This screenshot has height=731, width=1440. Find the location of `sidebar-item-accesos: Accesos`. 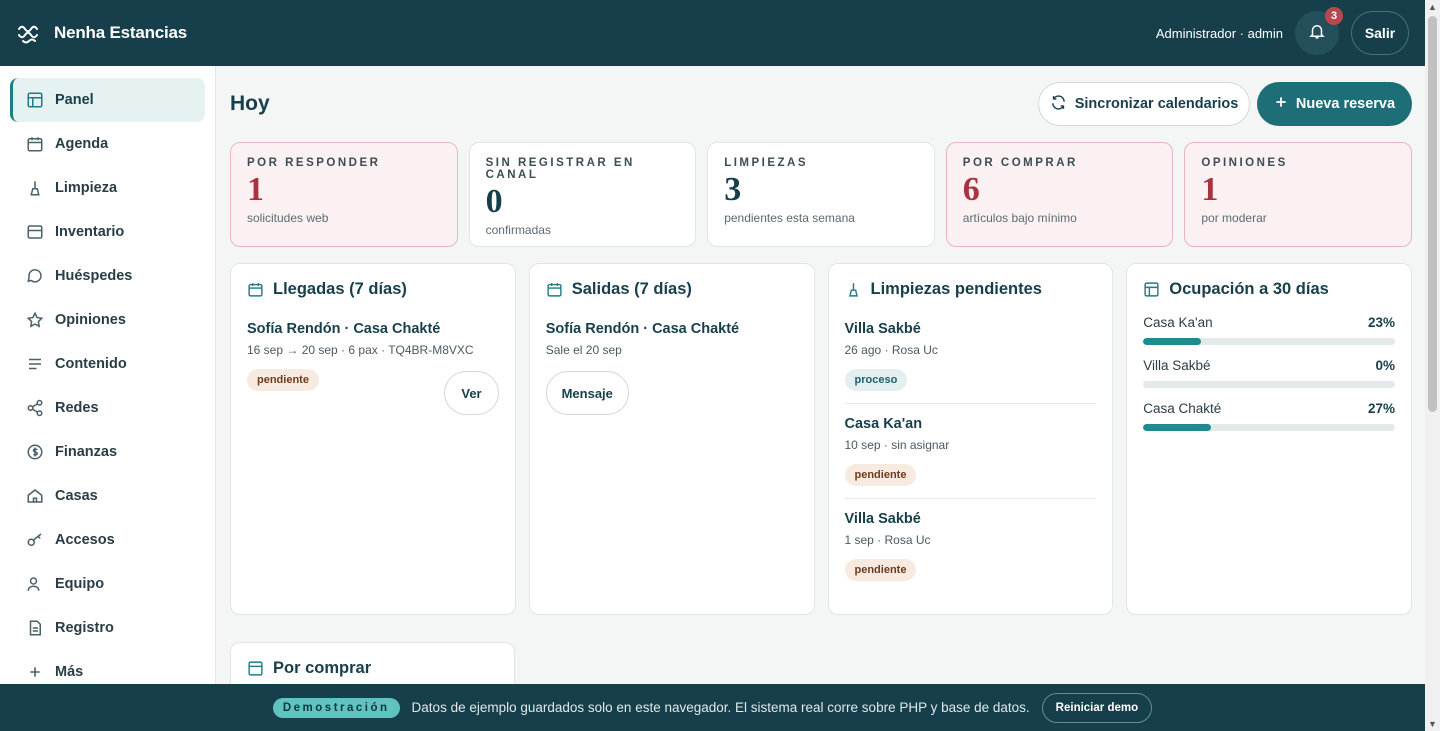

sidebar-item-accesos: Accesos is located at coordinates (107, 540).